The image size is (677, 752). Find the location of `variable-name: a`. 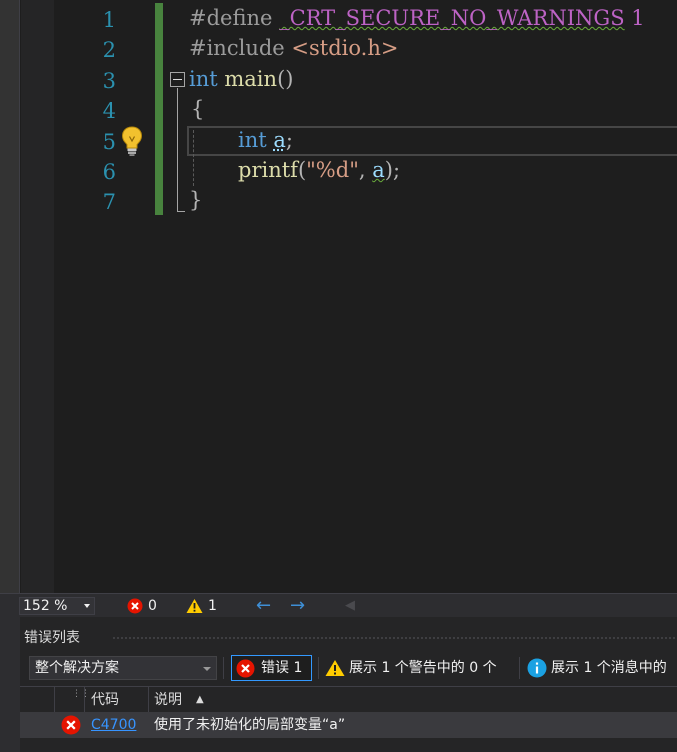

variable-name: a is located at coordinates (279, 140).